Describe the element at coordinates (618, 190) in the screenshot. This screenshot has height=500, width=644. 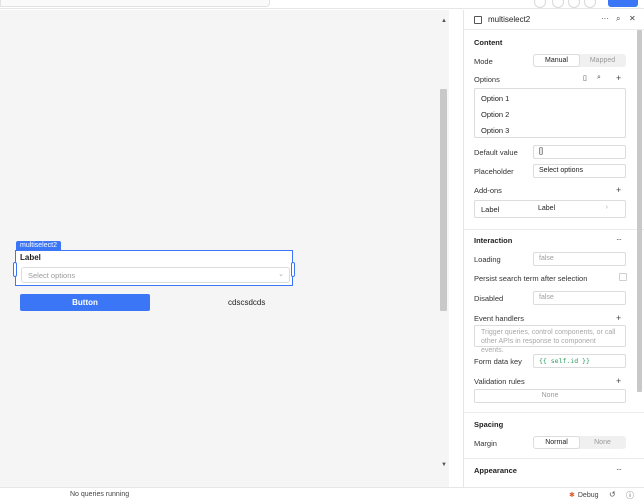
I see `add-addon-icon: +` at that location.